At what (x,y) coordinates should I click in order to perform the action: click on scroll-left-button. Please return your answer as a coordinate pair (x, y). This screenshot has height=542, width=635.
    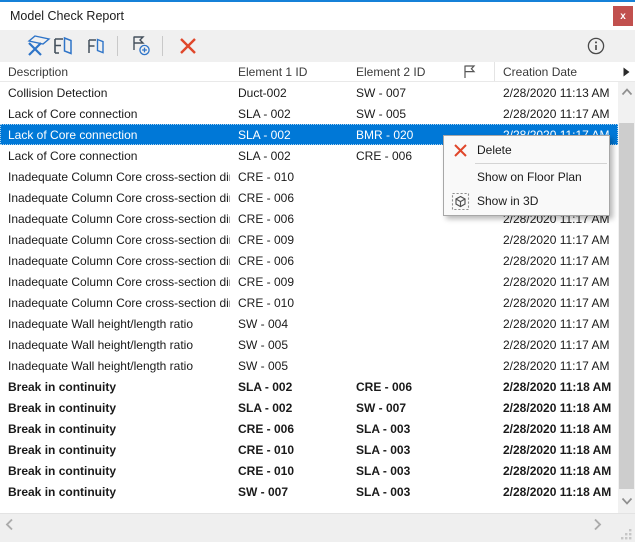
    Looking at the image, I should click on (9, 524).